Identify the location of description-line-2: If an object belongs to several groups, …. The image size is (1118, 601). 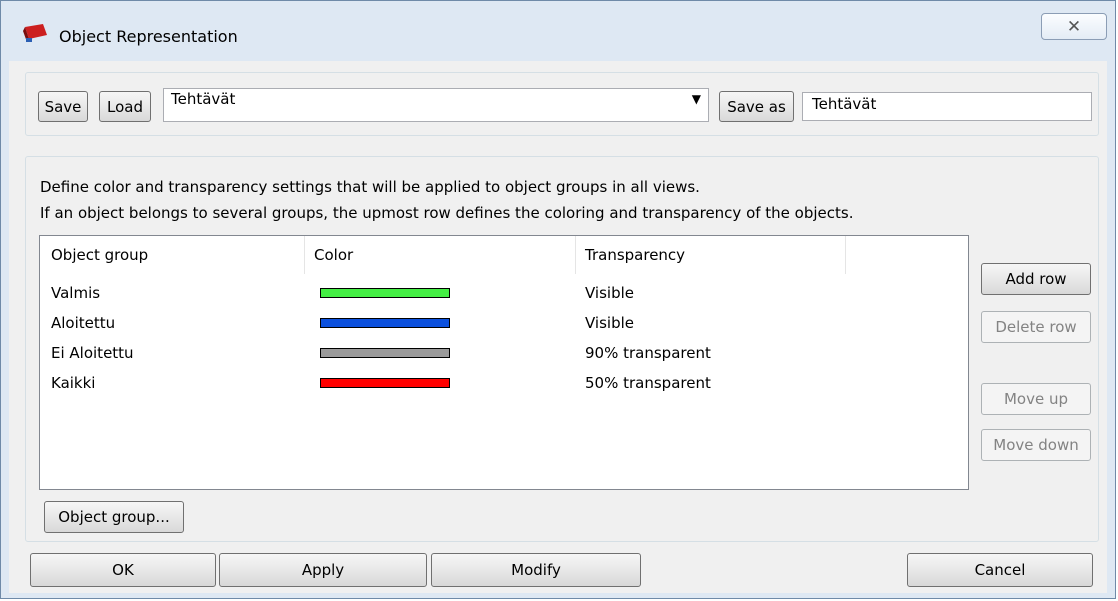
(447, 213).